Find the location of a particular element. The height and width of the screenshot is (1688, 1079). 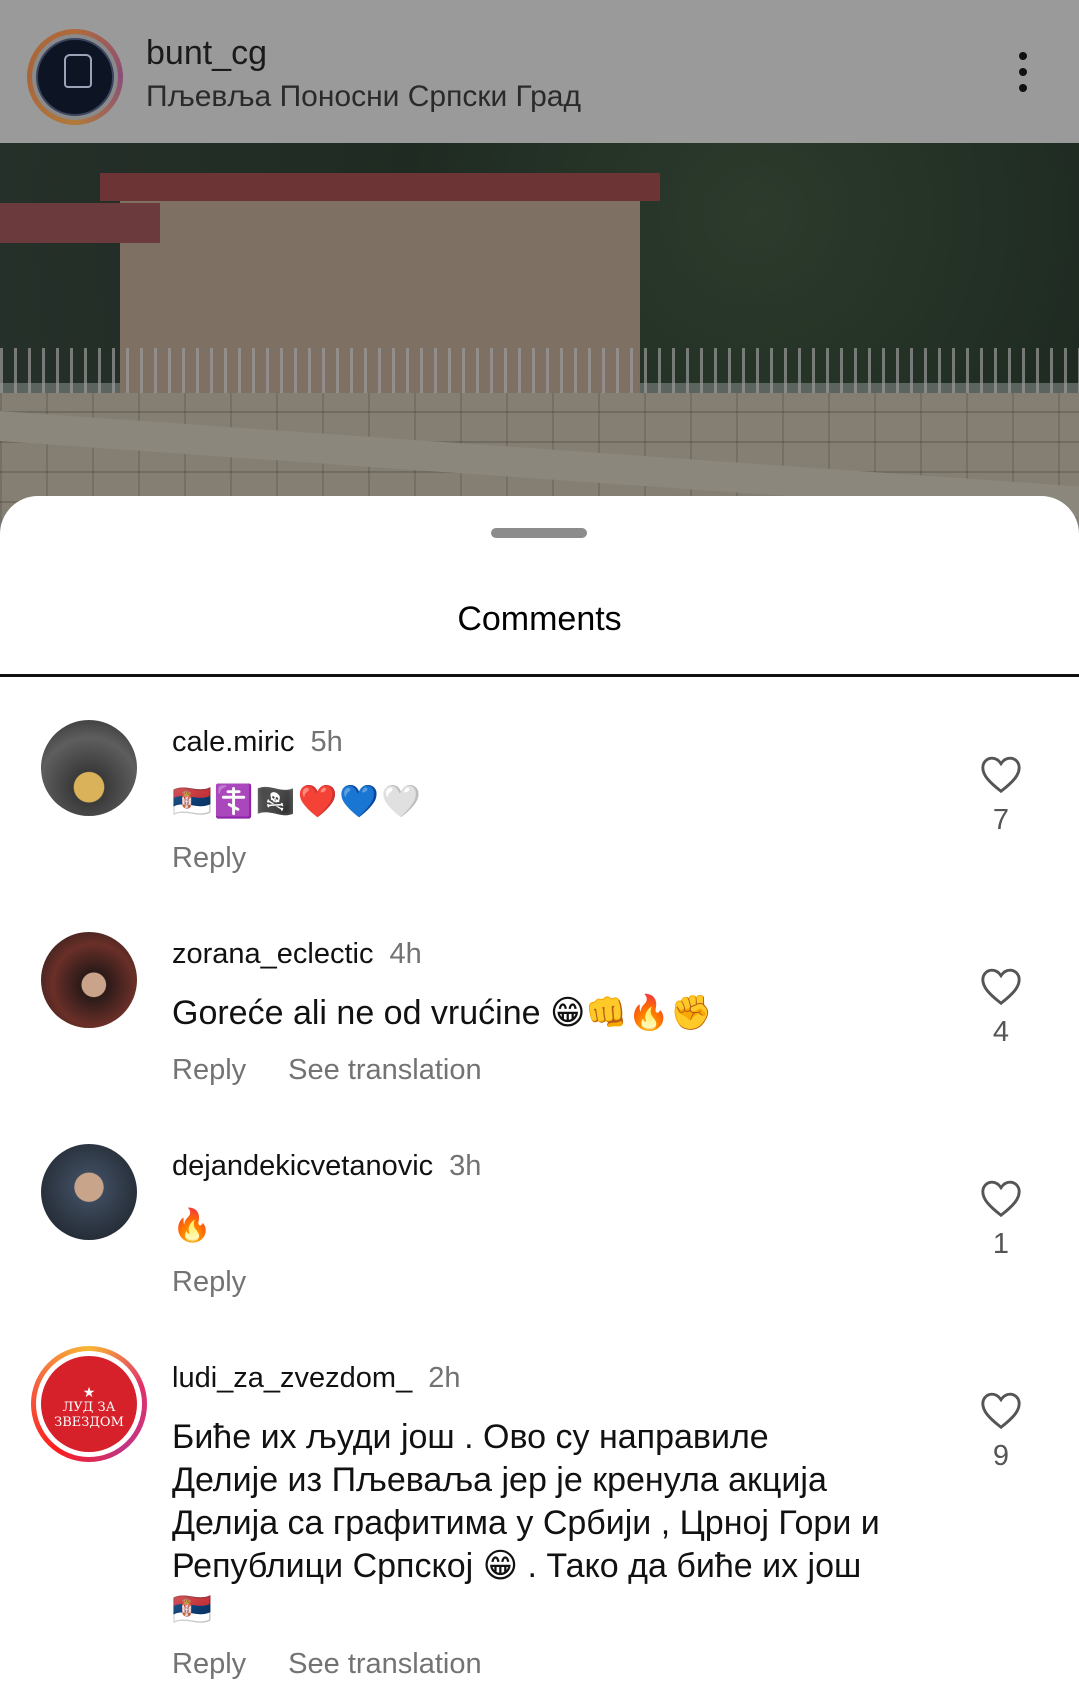

comment-line: 🇷🇸 is located at coordinates (193, 1609).